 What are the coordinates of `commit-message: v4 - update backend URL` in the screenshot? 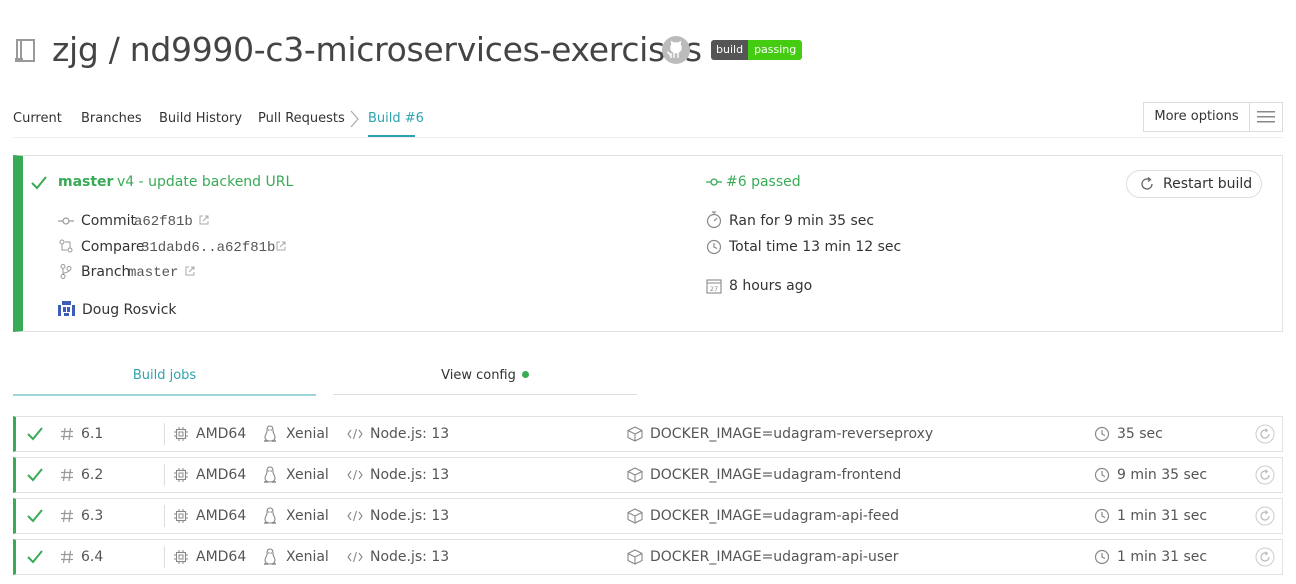 It's located at (205, 182).